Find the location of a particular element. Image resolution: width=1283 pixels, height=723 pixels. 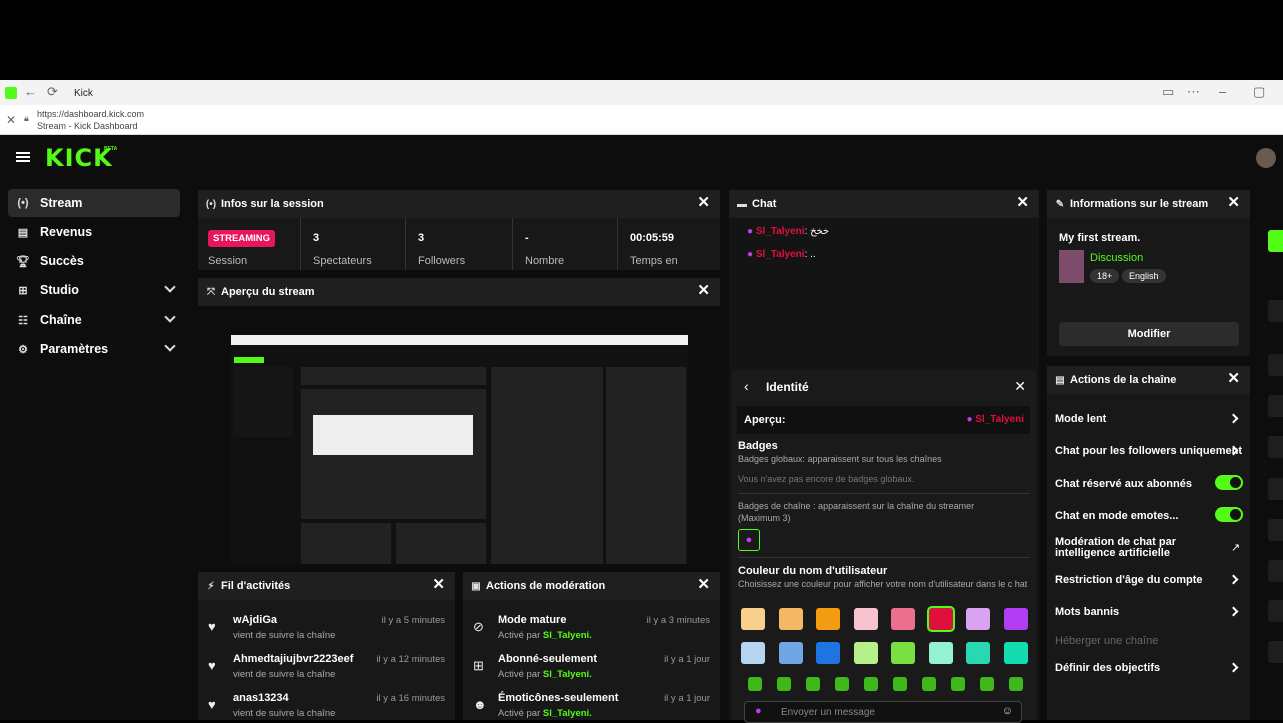

maximize-icon: ▢ is located at coordinates (1259, 92).